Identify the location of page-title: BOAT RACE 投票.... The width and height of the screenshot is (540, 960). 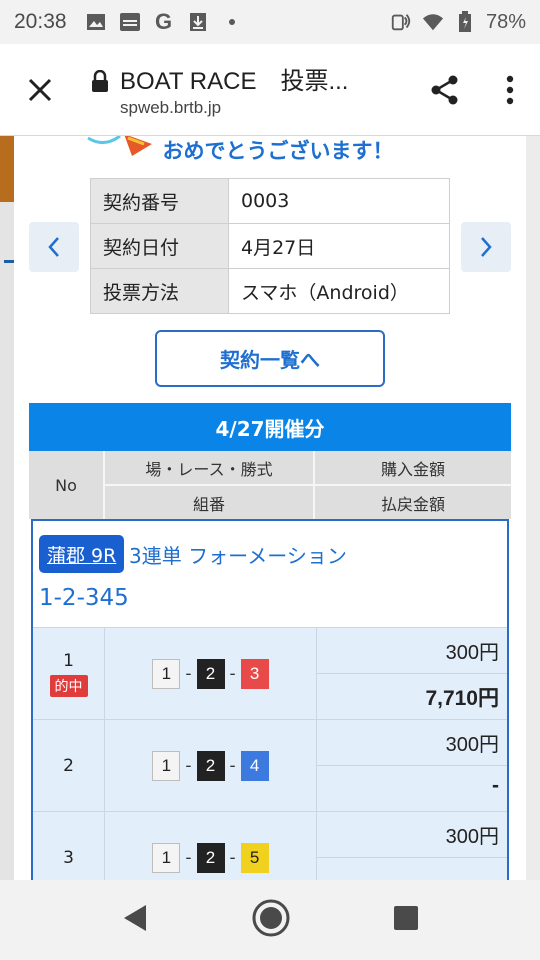
(234, 81).